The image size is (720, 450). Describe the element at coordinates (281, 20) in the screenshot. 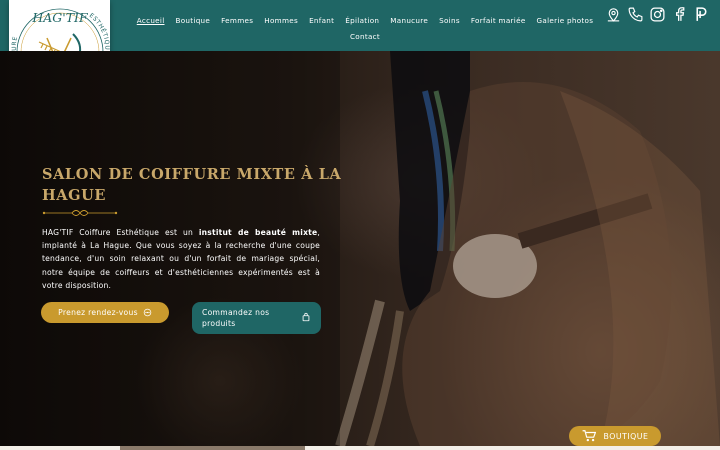

I see `nav-item-hommes: Hommes` at that location.